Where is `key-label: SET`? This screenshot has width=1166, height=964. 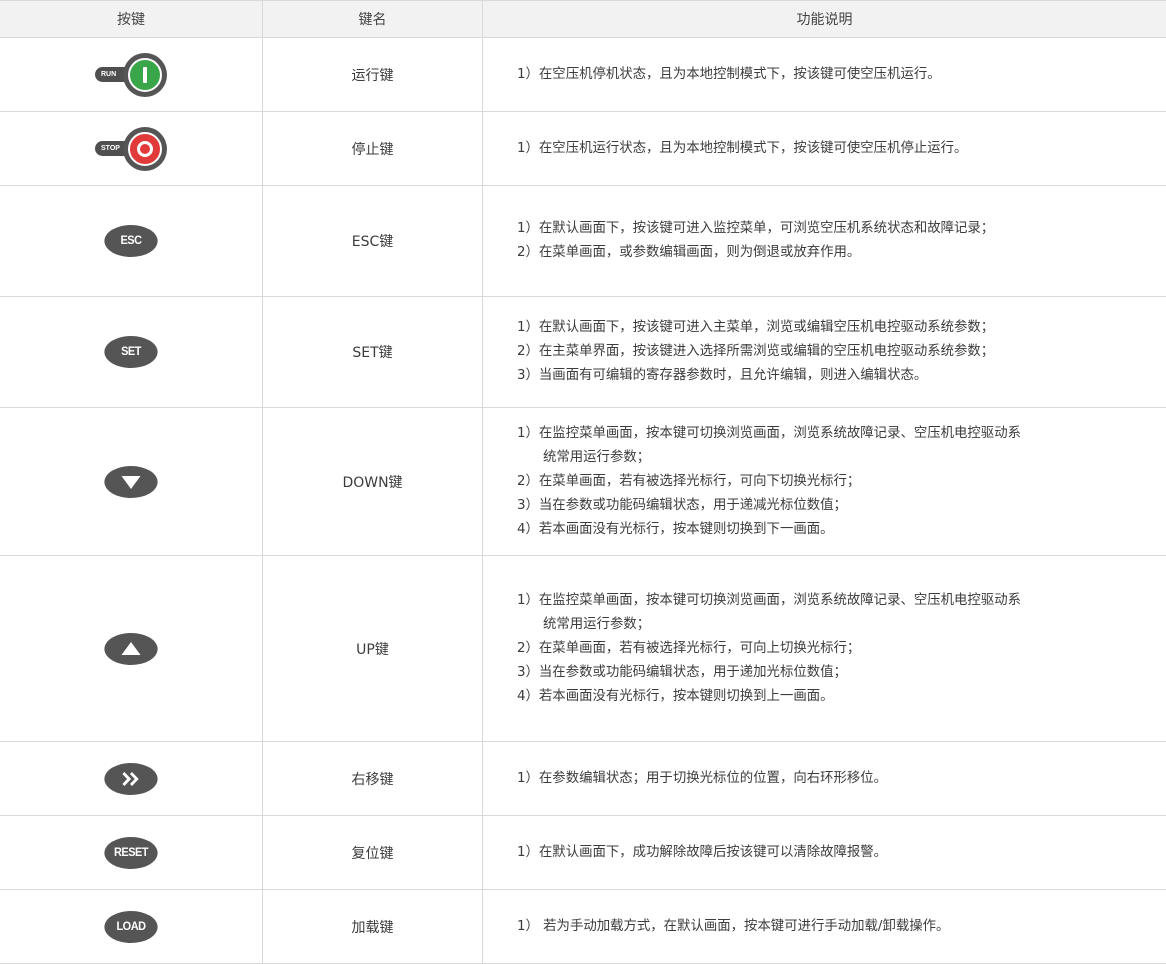 key-label: SET is located at coordinates (131, 352).